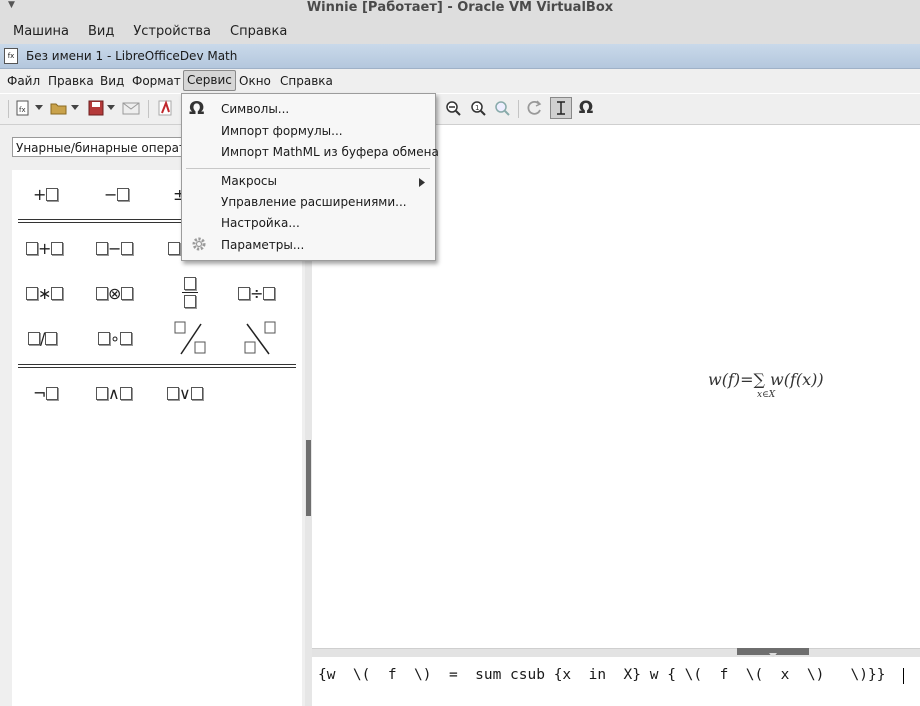 This screenshot has width=920, height=706. What do you see at coordinates (174, 249) in the screenshot?
I see `element-plus-minus-binary` at bounding box center [174, 249].